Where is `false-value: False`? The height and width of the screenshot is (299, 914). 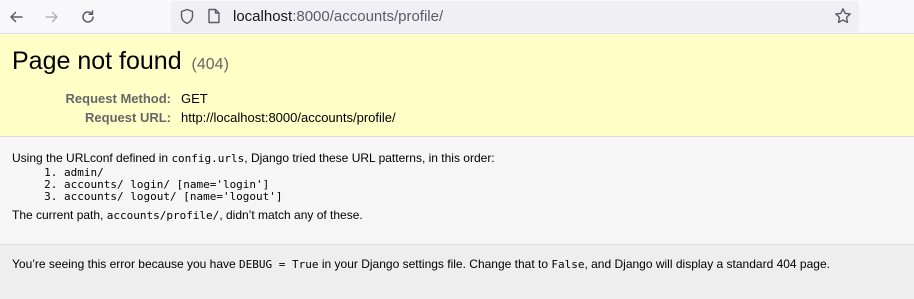 false-value: False is located at coordinates (568, 264).